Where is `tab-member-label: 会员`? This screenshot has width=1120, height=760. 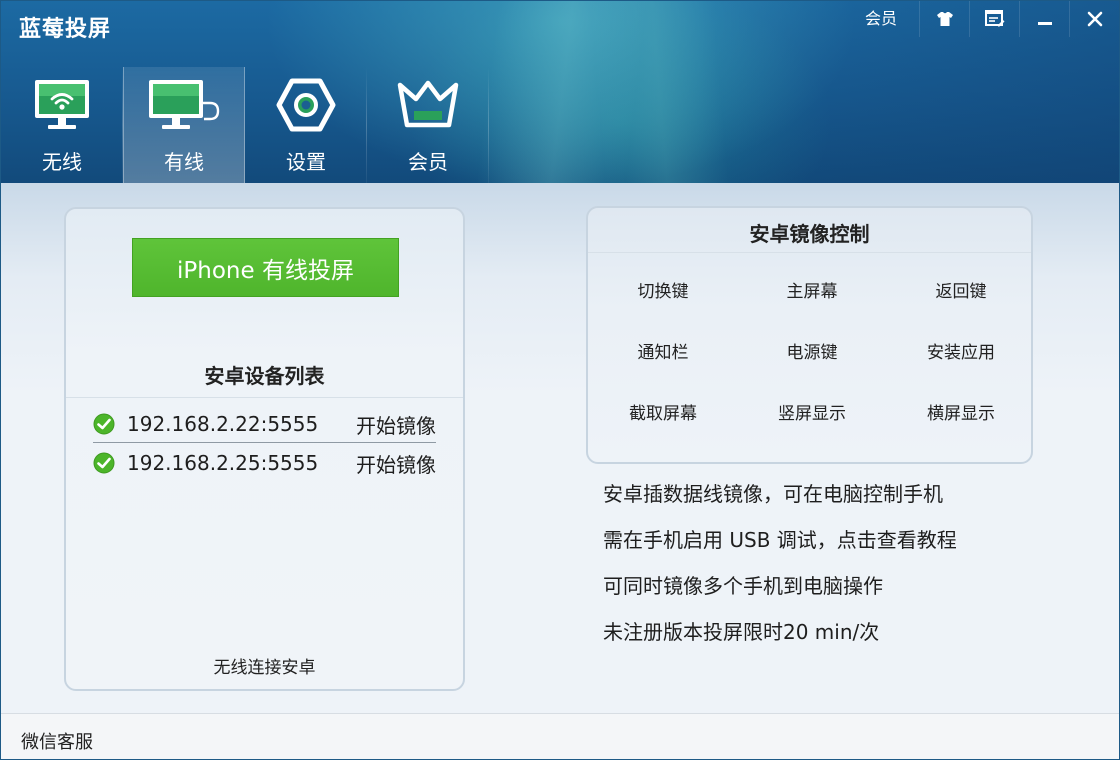
tab-member-label: 会员 is located at coordinates (428, 162).